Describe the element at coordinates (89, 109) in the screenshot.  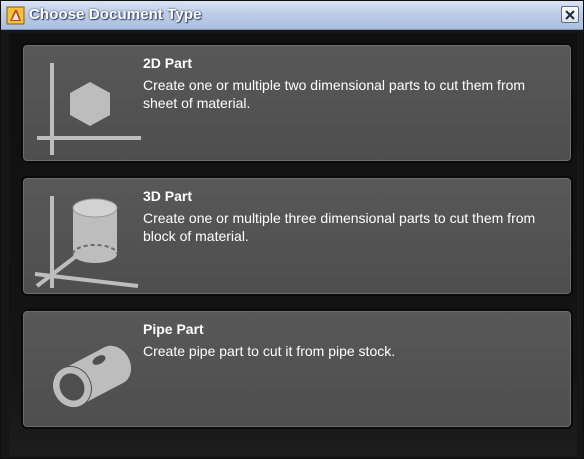
I see `2d-part-icon` at that location.